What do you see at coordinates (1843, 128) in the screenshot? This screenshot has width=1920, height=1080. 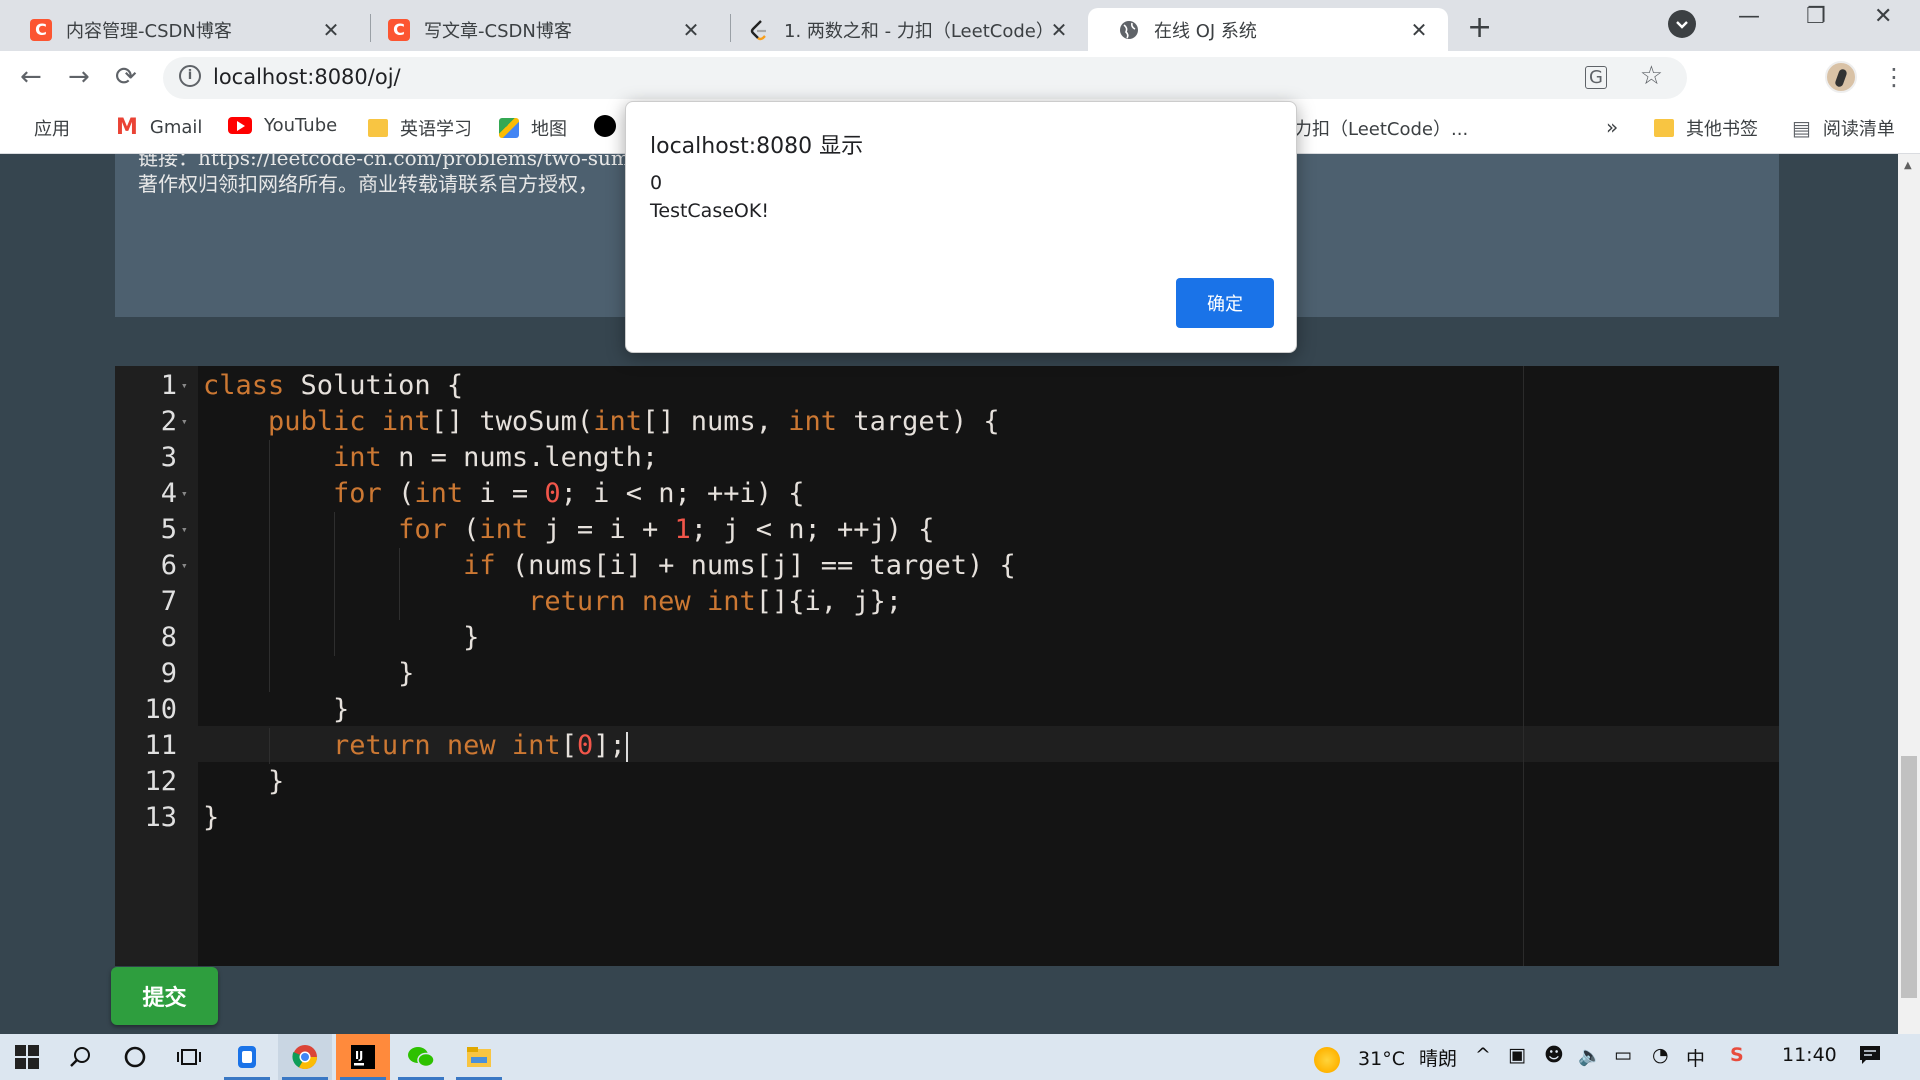 I see `reading-list: ▤ 阅读清单` at bounding box center [1843, 128].